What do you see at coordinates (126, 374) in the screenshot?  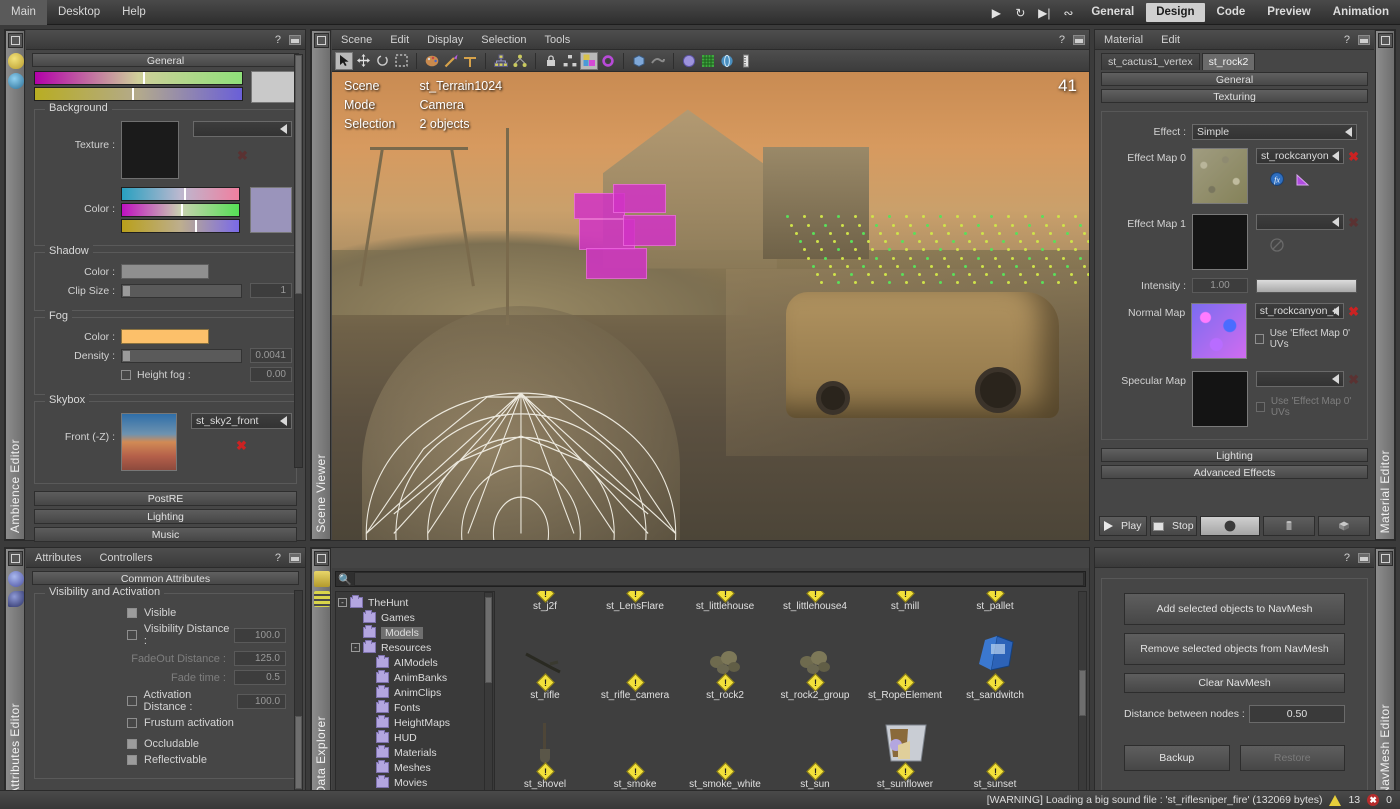 I see `height-fog-checkbox` at bounding box center [126, 374].